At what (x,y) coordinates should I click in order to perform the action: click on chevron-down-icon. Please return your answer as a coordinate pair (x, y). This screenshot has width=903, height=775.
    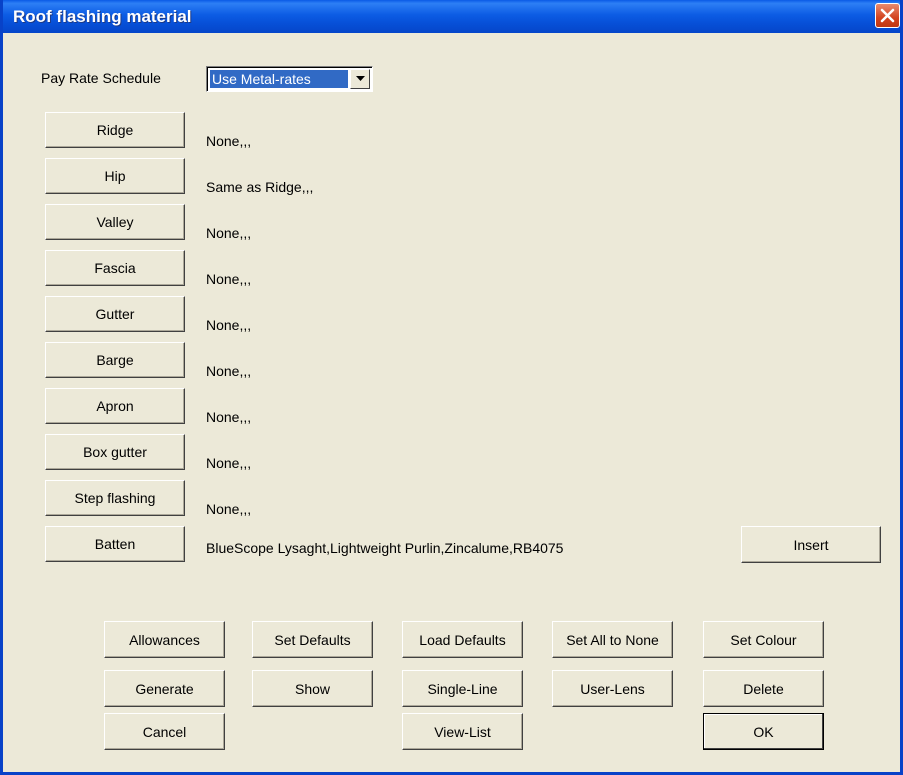
    Looking at the image, I should click on (360, 78).